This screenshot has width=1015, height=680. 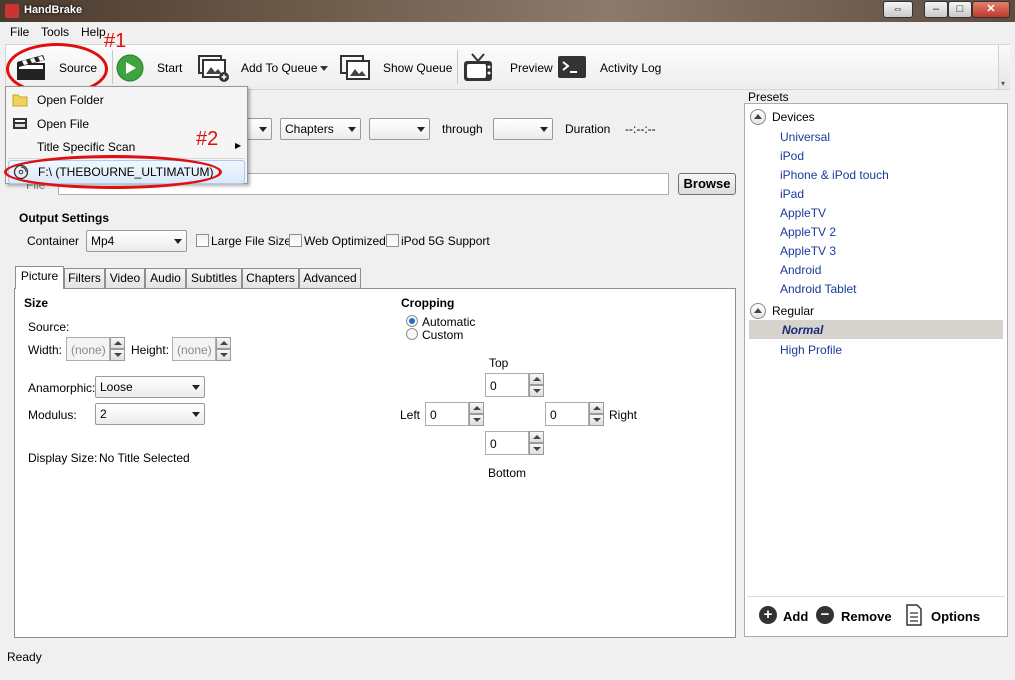 I want to click on crop-bottom-box: 0, so click(x=507, y=443).